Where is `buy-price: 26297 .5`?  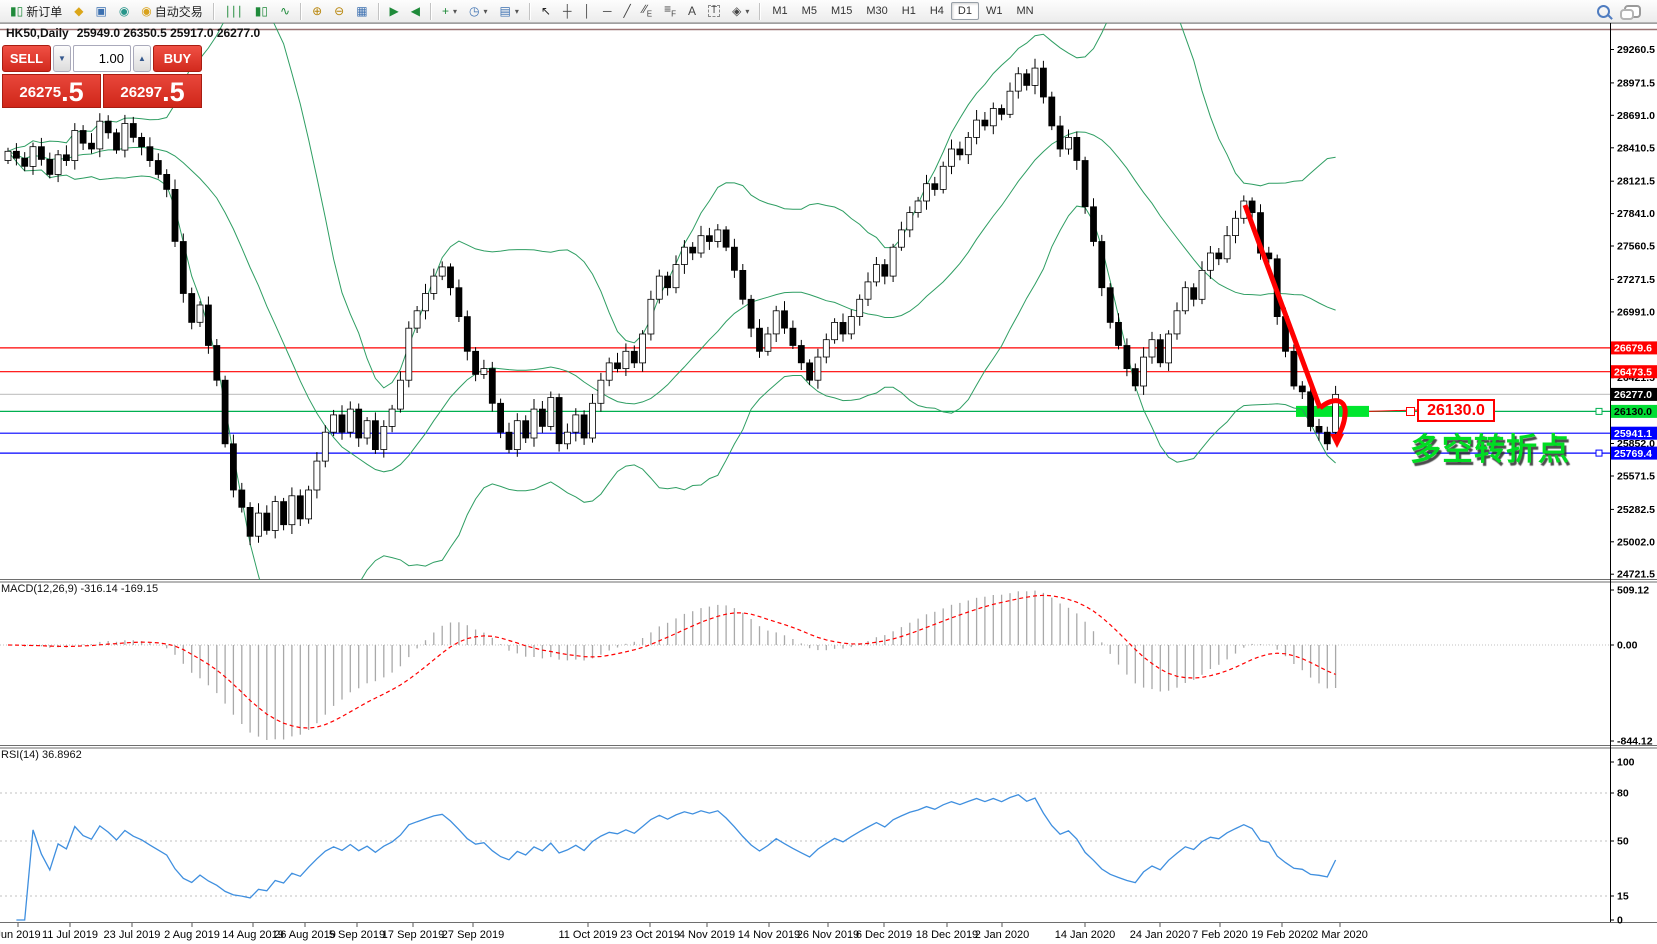 buy-price: 26297 .5 is located at coordinates (152, 91).